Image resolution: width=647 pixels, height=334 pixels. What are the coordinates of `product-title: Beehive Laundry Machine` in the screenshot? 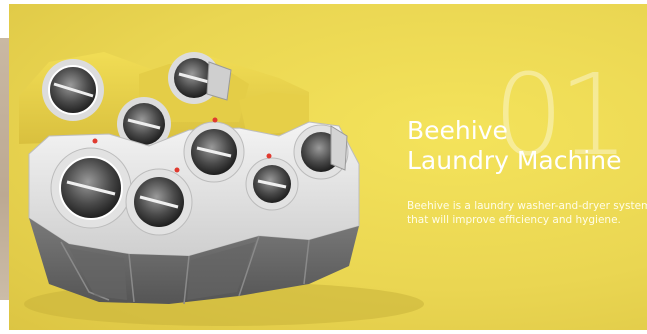 It's located at (514, 146).